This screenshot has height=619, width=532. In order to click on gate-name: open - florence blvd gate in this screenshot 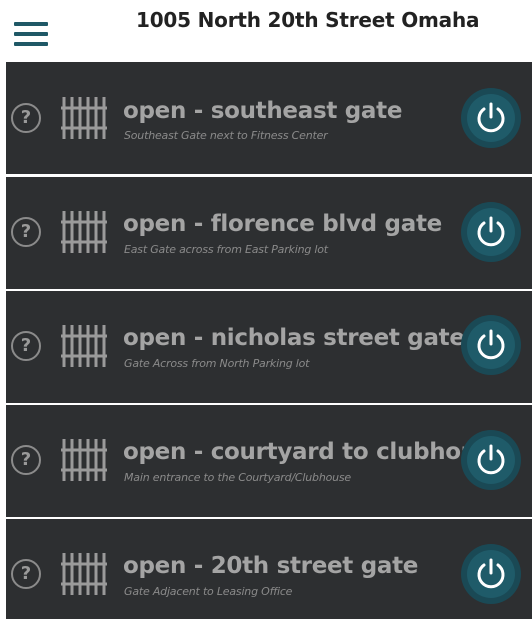, I will do `click(282, 224)`.